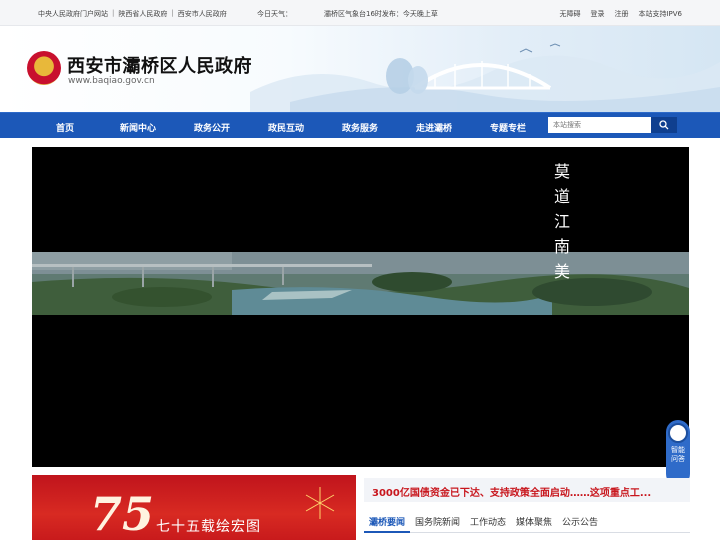  Describe the element at coordinates (65, 127) in the screenshot. I see `nav-item-home: 首页` at that location.